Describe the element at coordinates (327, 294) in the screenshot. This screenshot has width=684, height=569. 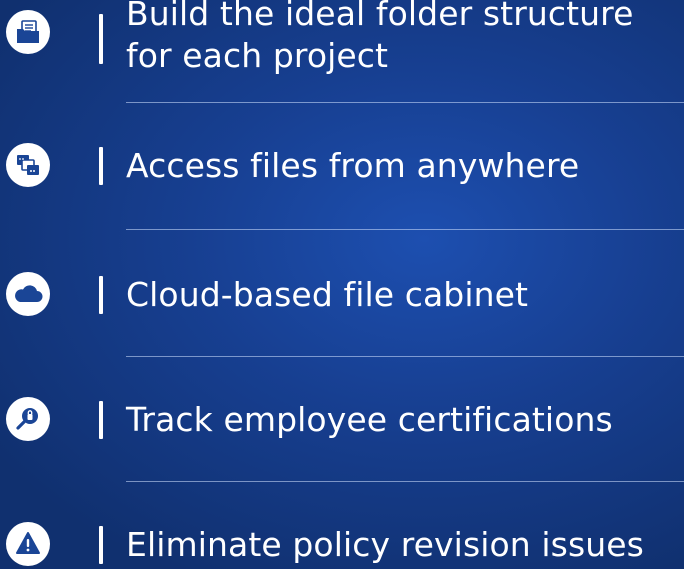
I see `feature-label: Cloud-based file cabinet` at that location.